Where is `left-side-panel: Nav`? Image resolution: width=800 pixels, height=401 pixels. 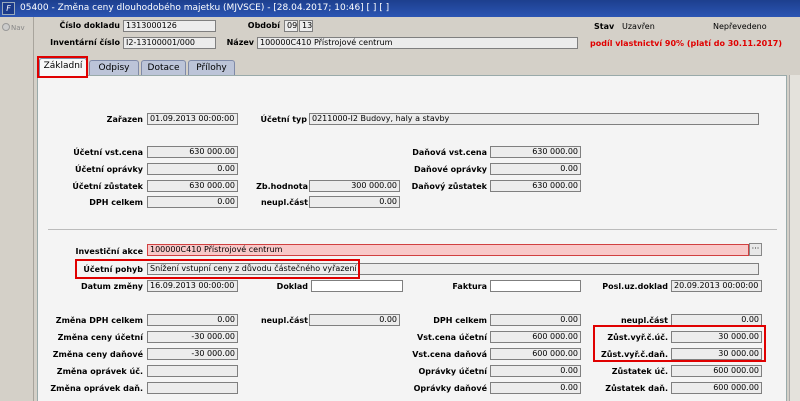 left-side-panel: Nav is located at coordinates (17, 209).